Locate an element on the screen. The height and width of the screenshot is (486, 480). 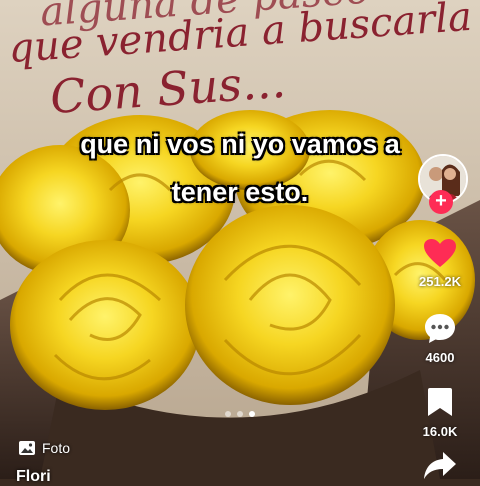
like-count: 251.2K is located at coordinates (440, 281).